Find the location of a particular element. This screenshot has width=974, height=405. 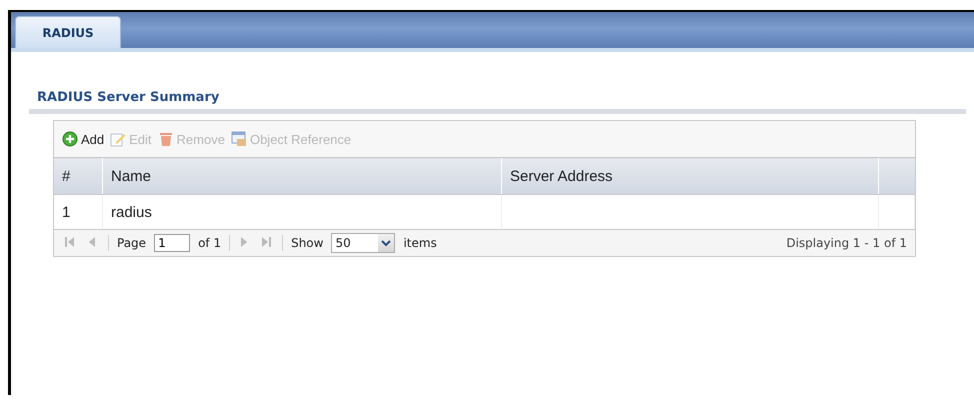

plus-circle-icon is located at coordinates (70, 139).